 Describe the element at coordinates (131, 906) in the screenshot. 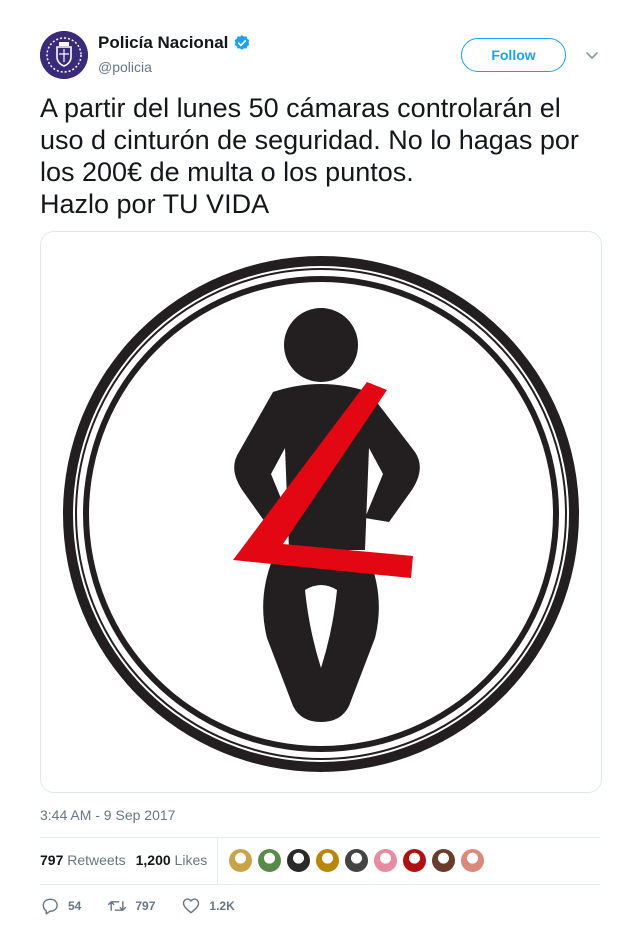

I see `retweet-button: 797` at that location.